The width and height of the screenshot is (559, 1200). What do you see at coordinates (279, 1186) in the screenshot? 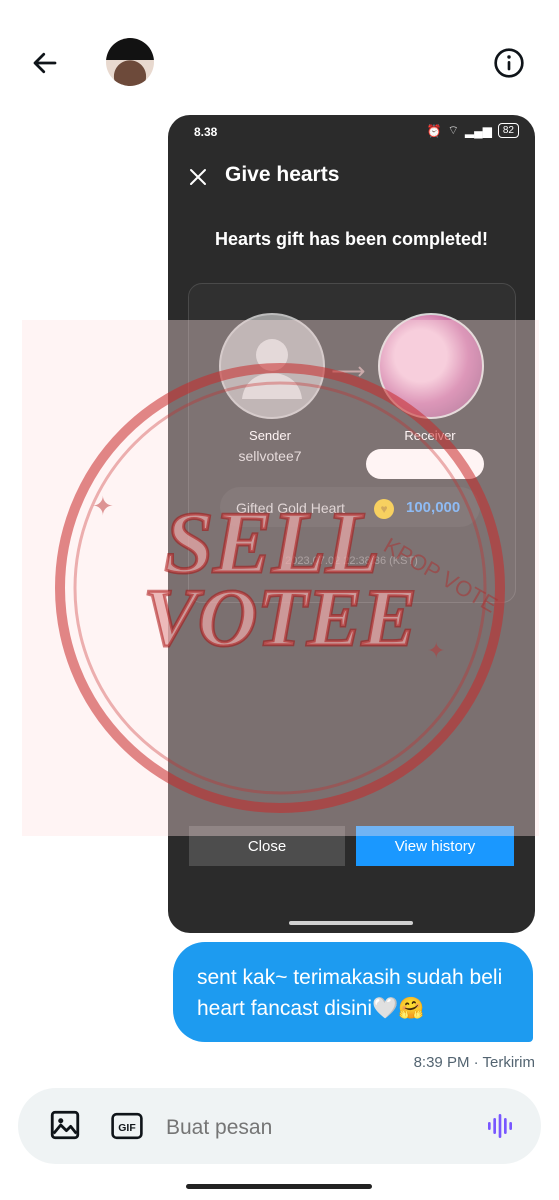
I see `system-home-indicator` at bounding box center [279, 1186].